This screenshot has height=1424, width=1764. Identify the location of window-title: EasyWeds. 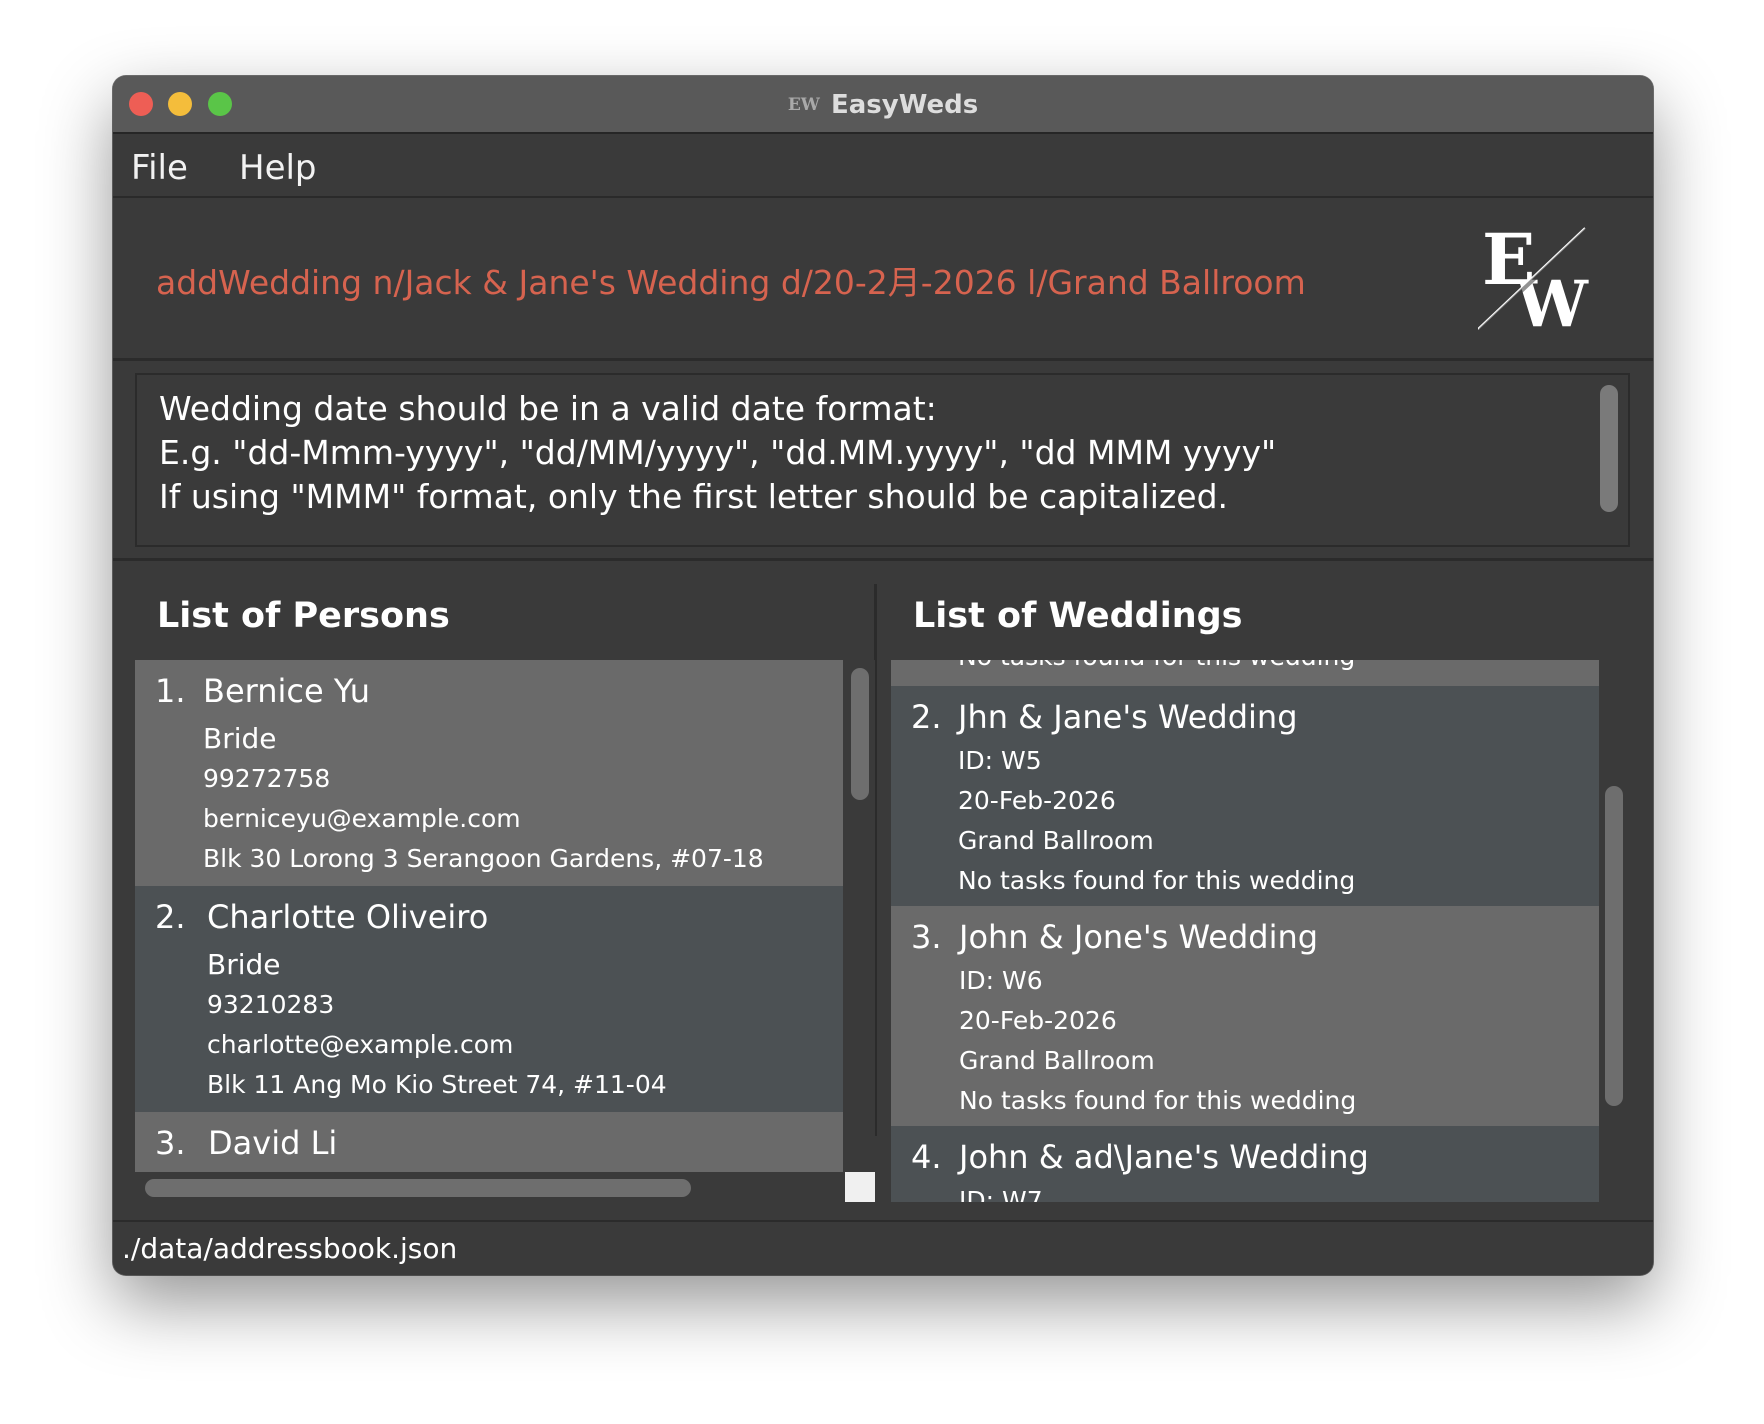
(904, 104).